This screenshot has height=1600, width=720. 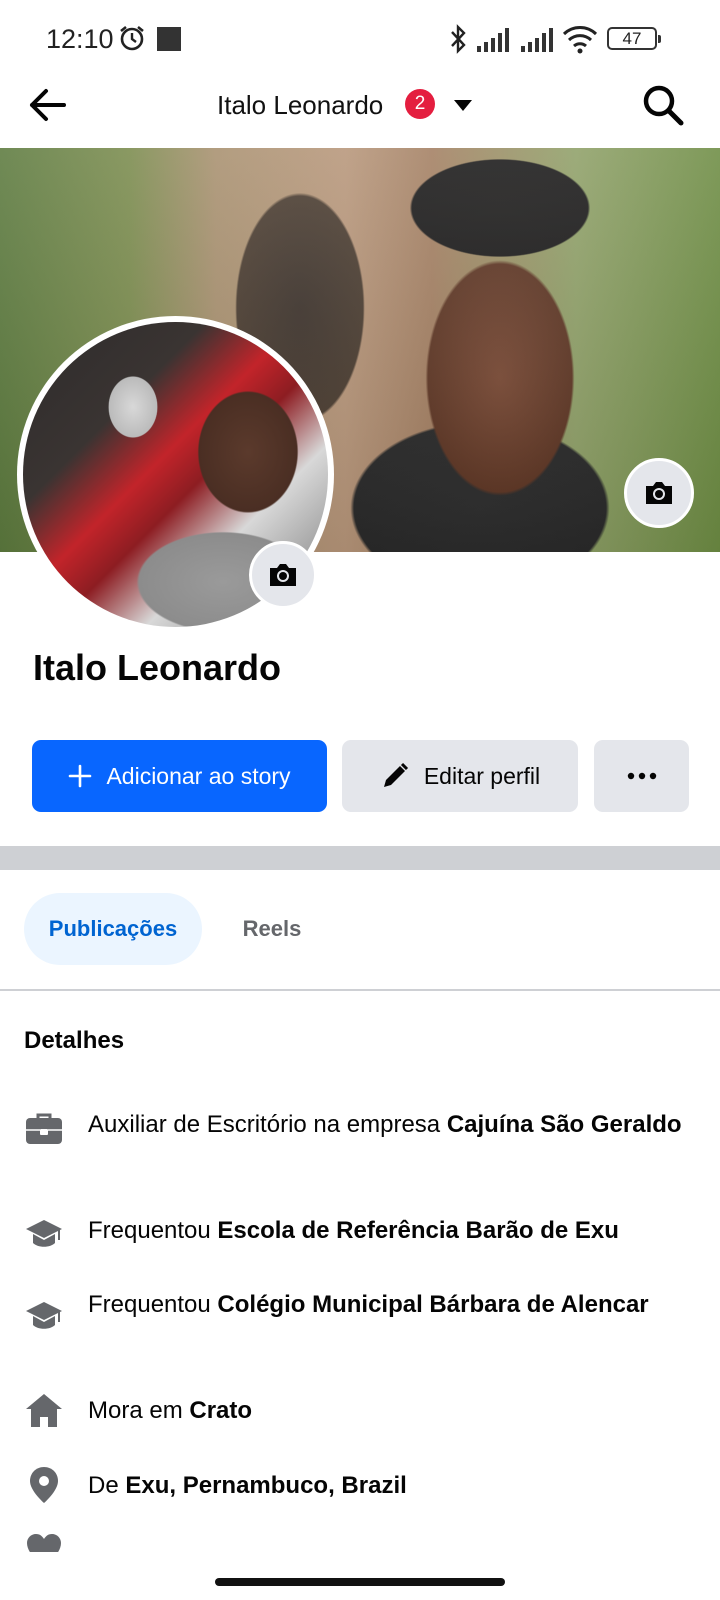 What do you see at coordinates (634, 38) in the screenshot?
I see `battery-indicator: 47` at bounding box center [634, 38].